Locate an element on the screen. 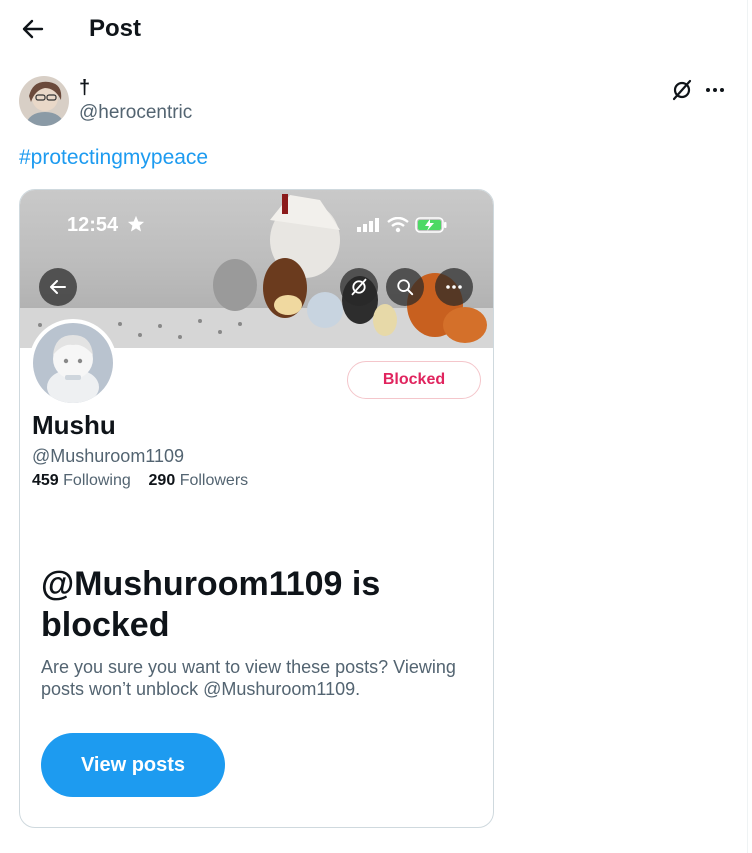 The height and width of the screenshot is (853, 752). followers-count: 290 is located at coordinates (162, 480).